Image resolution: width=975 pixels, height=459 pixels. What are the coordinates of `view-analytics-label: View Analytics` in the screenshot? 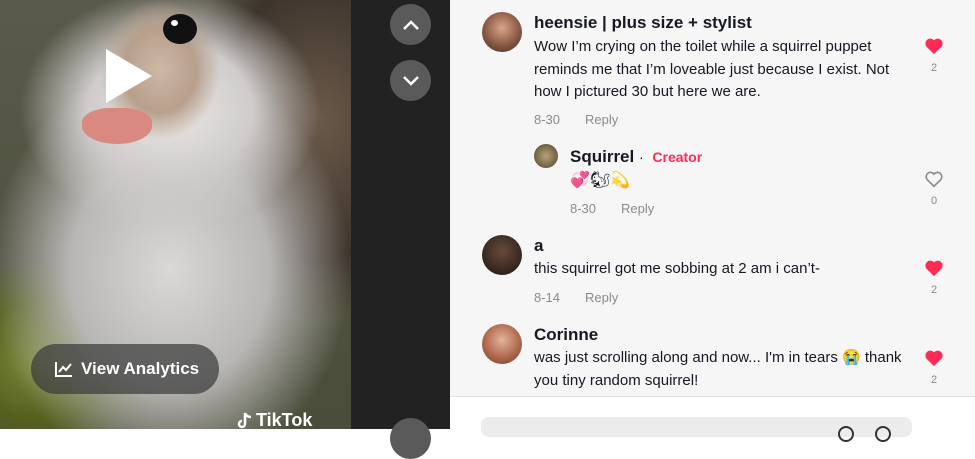 It's located at (140, 368).